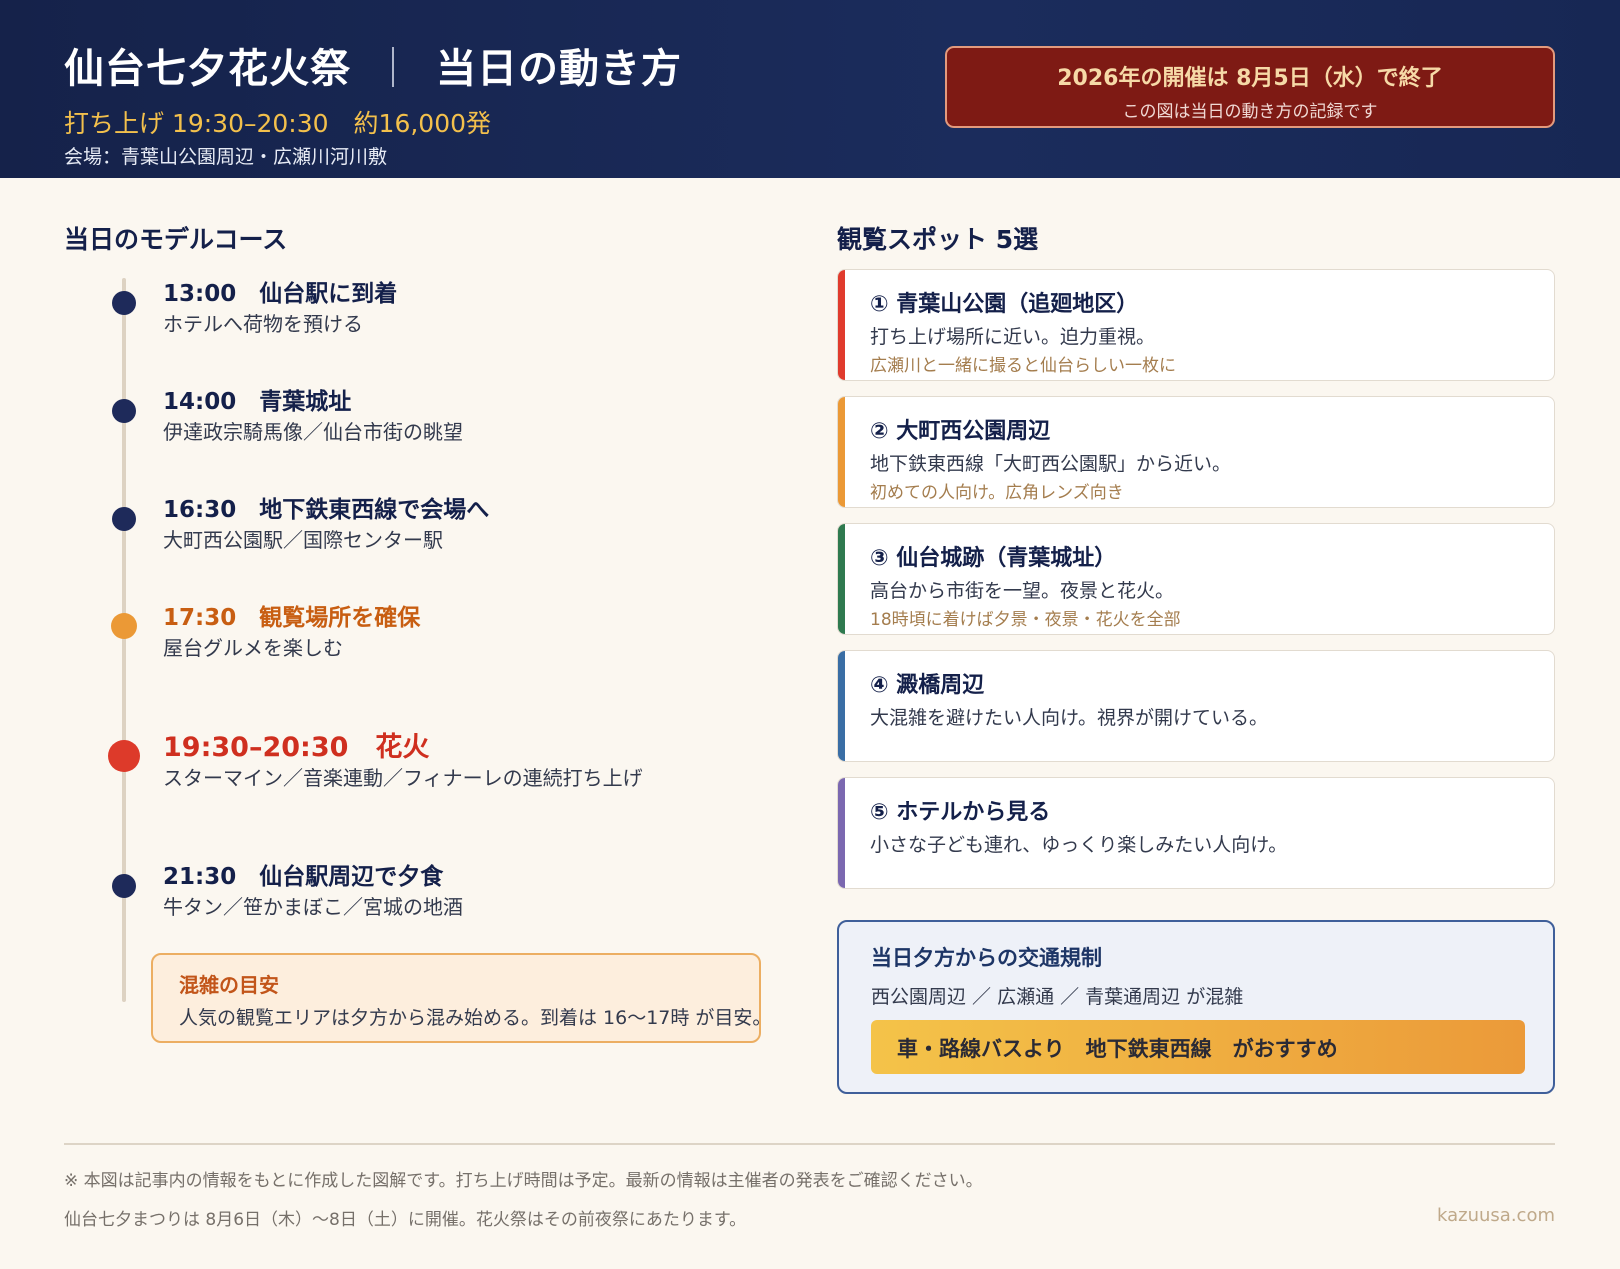 This screenshot has height=1269, width=1620. Describe the element at coordinates (124, 626) in the screenshot. I see `timeline-dot-highlight` at that location.